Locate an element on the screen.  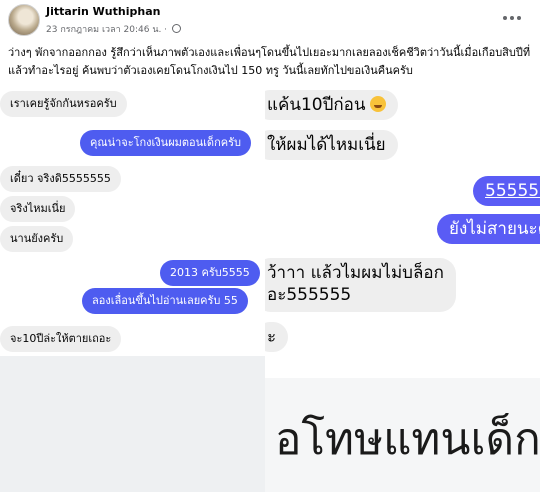
message-text: ลองเลื่อนขึ้นไปอ่านเลยครับ 55 is located at coordinates (165, 300).